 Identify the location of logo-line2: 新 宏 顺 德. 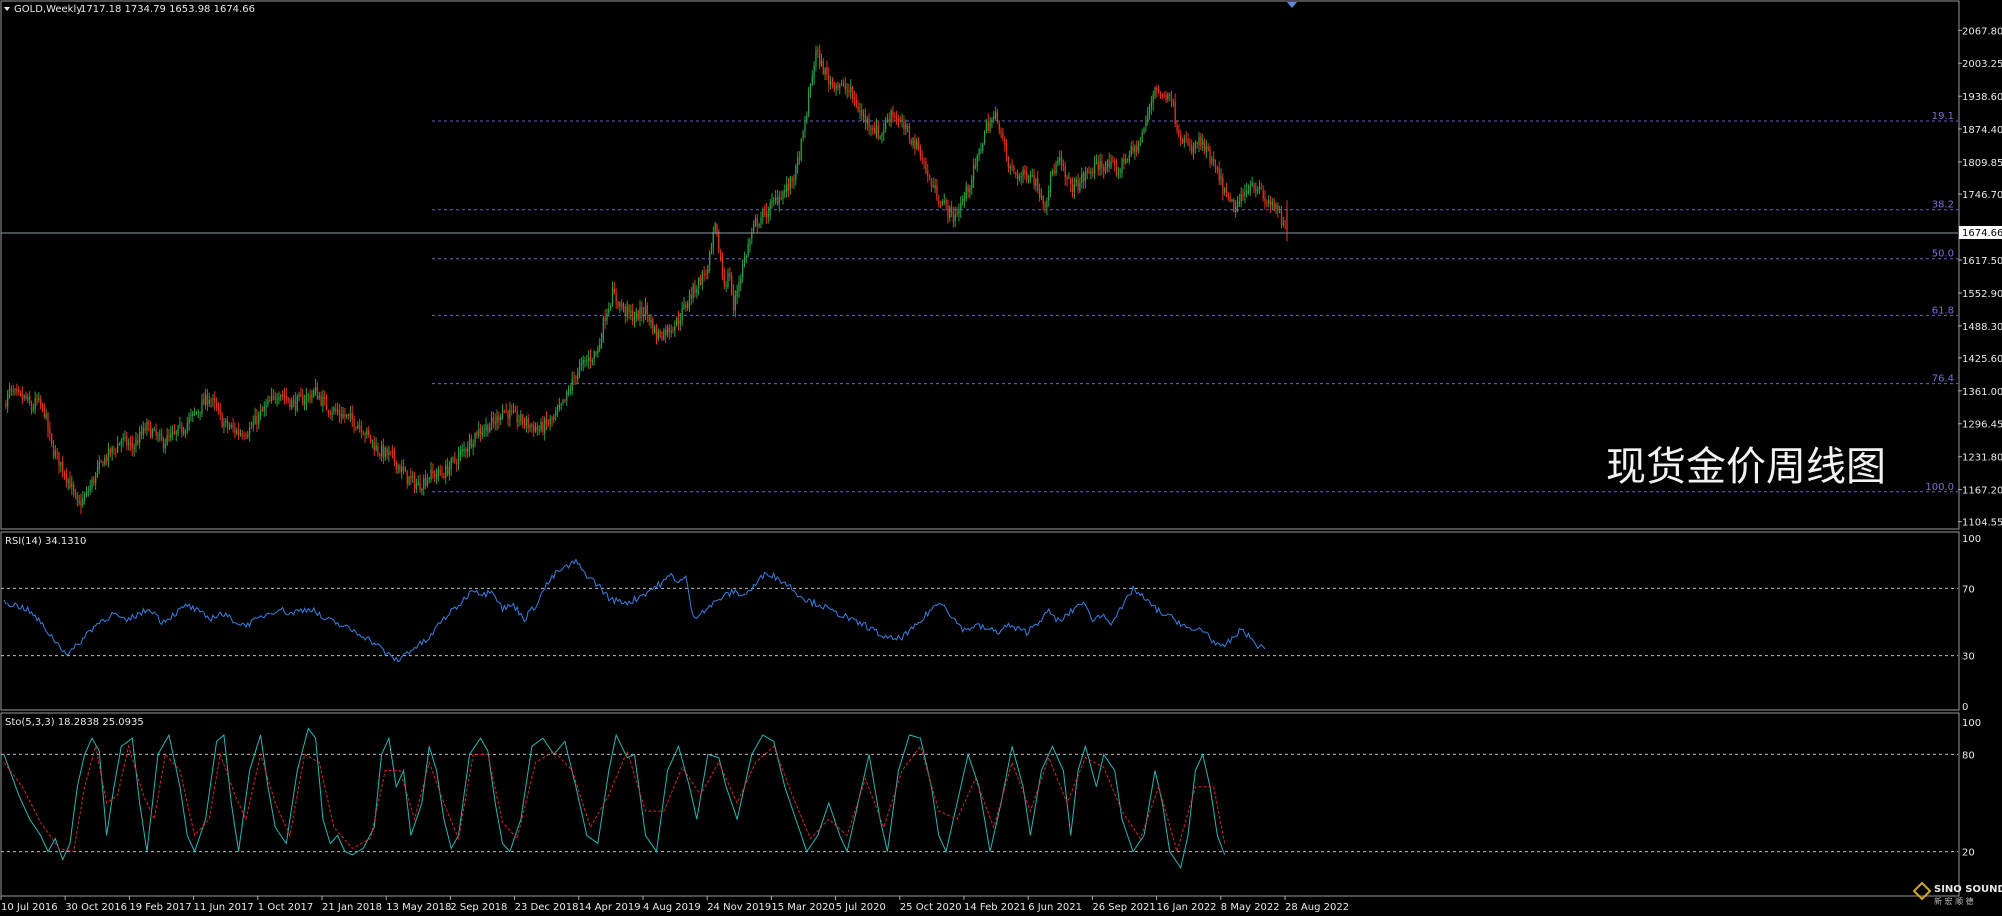
(1954, 901).